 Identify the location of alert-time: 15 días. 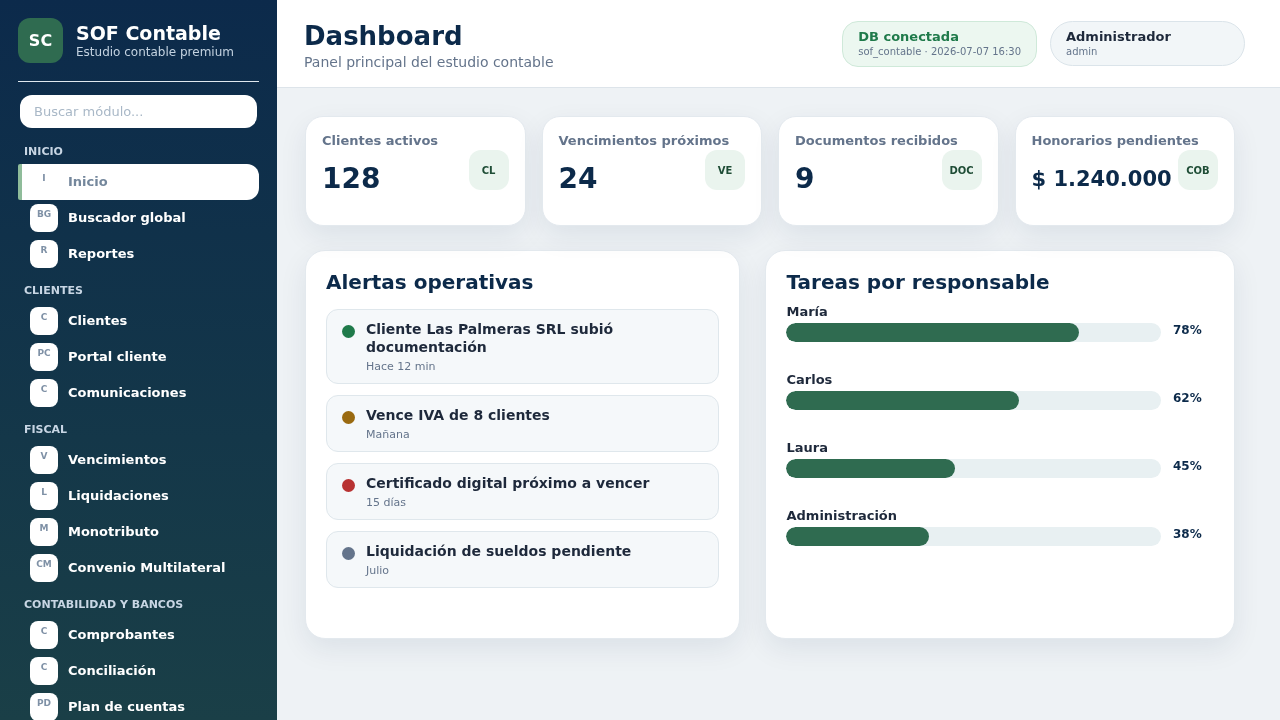
(386, 503).